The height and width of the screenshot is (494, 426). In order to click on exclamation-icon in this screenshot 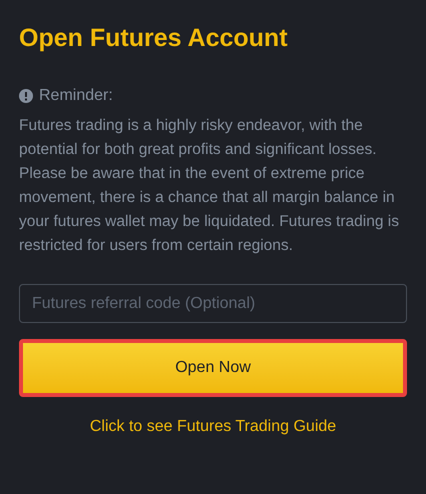, I will do `click(26, 96)`.